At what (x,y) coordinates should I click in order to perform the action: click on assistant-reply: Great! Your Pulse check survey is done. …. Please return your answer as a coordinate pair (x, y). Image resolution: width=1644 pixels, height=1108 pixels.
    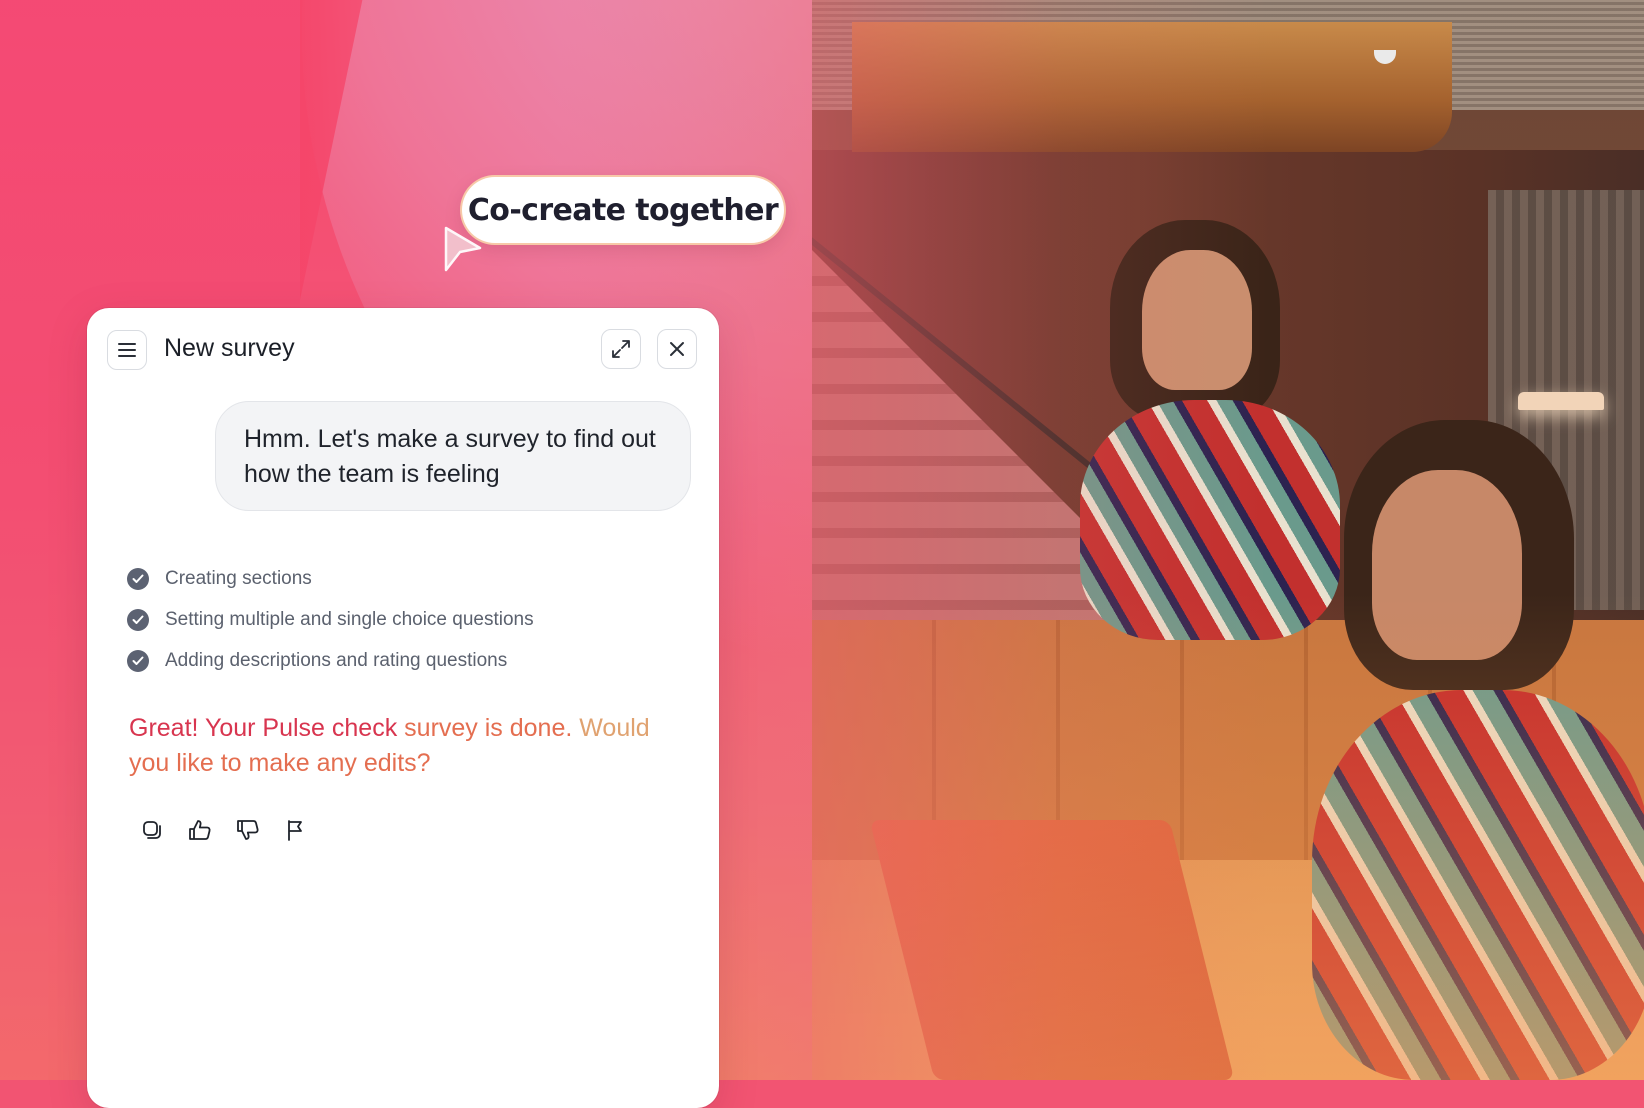
    Looking at the image, I should click on (409, 746).